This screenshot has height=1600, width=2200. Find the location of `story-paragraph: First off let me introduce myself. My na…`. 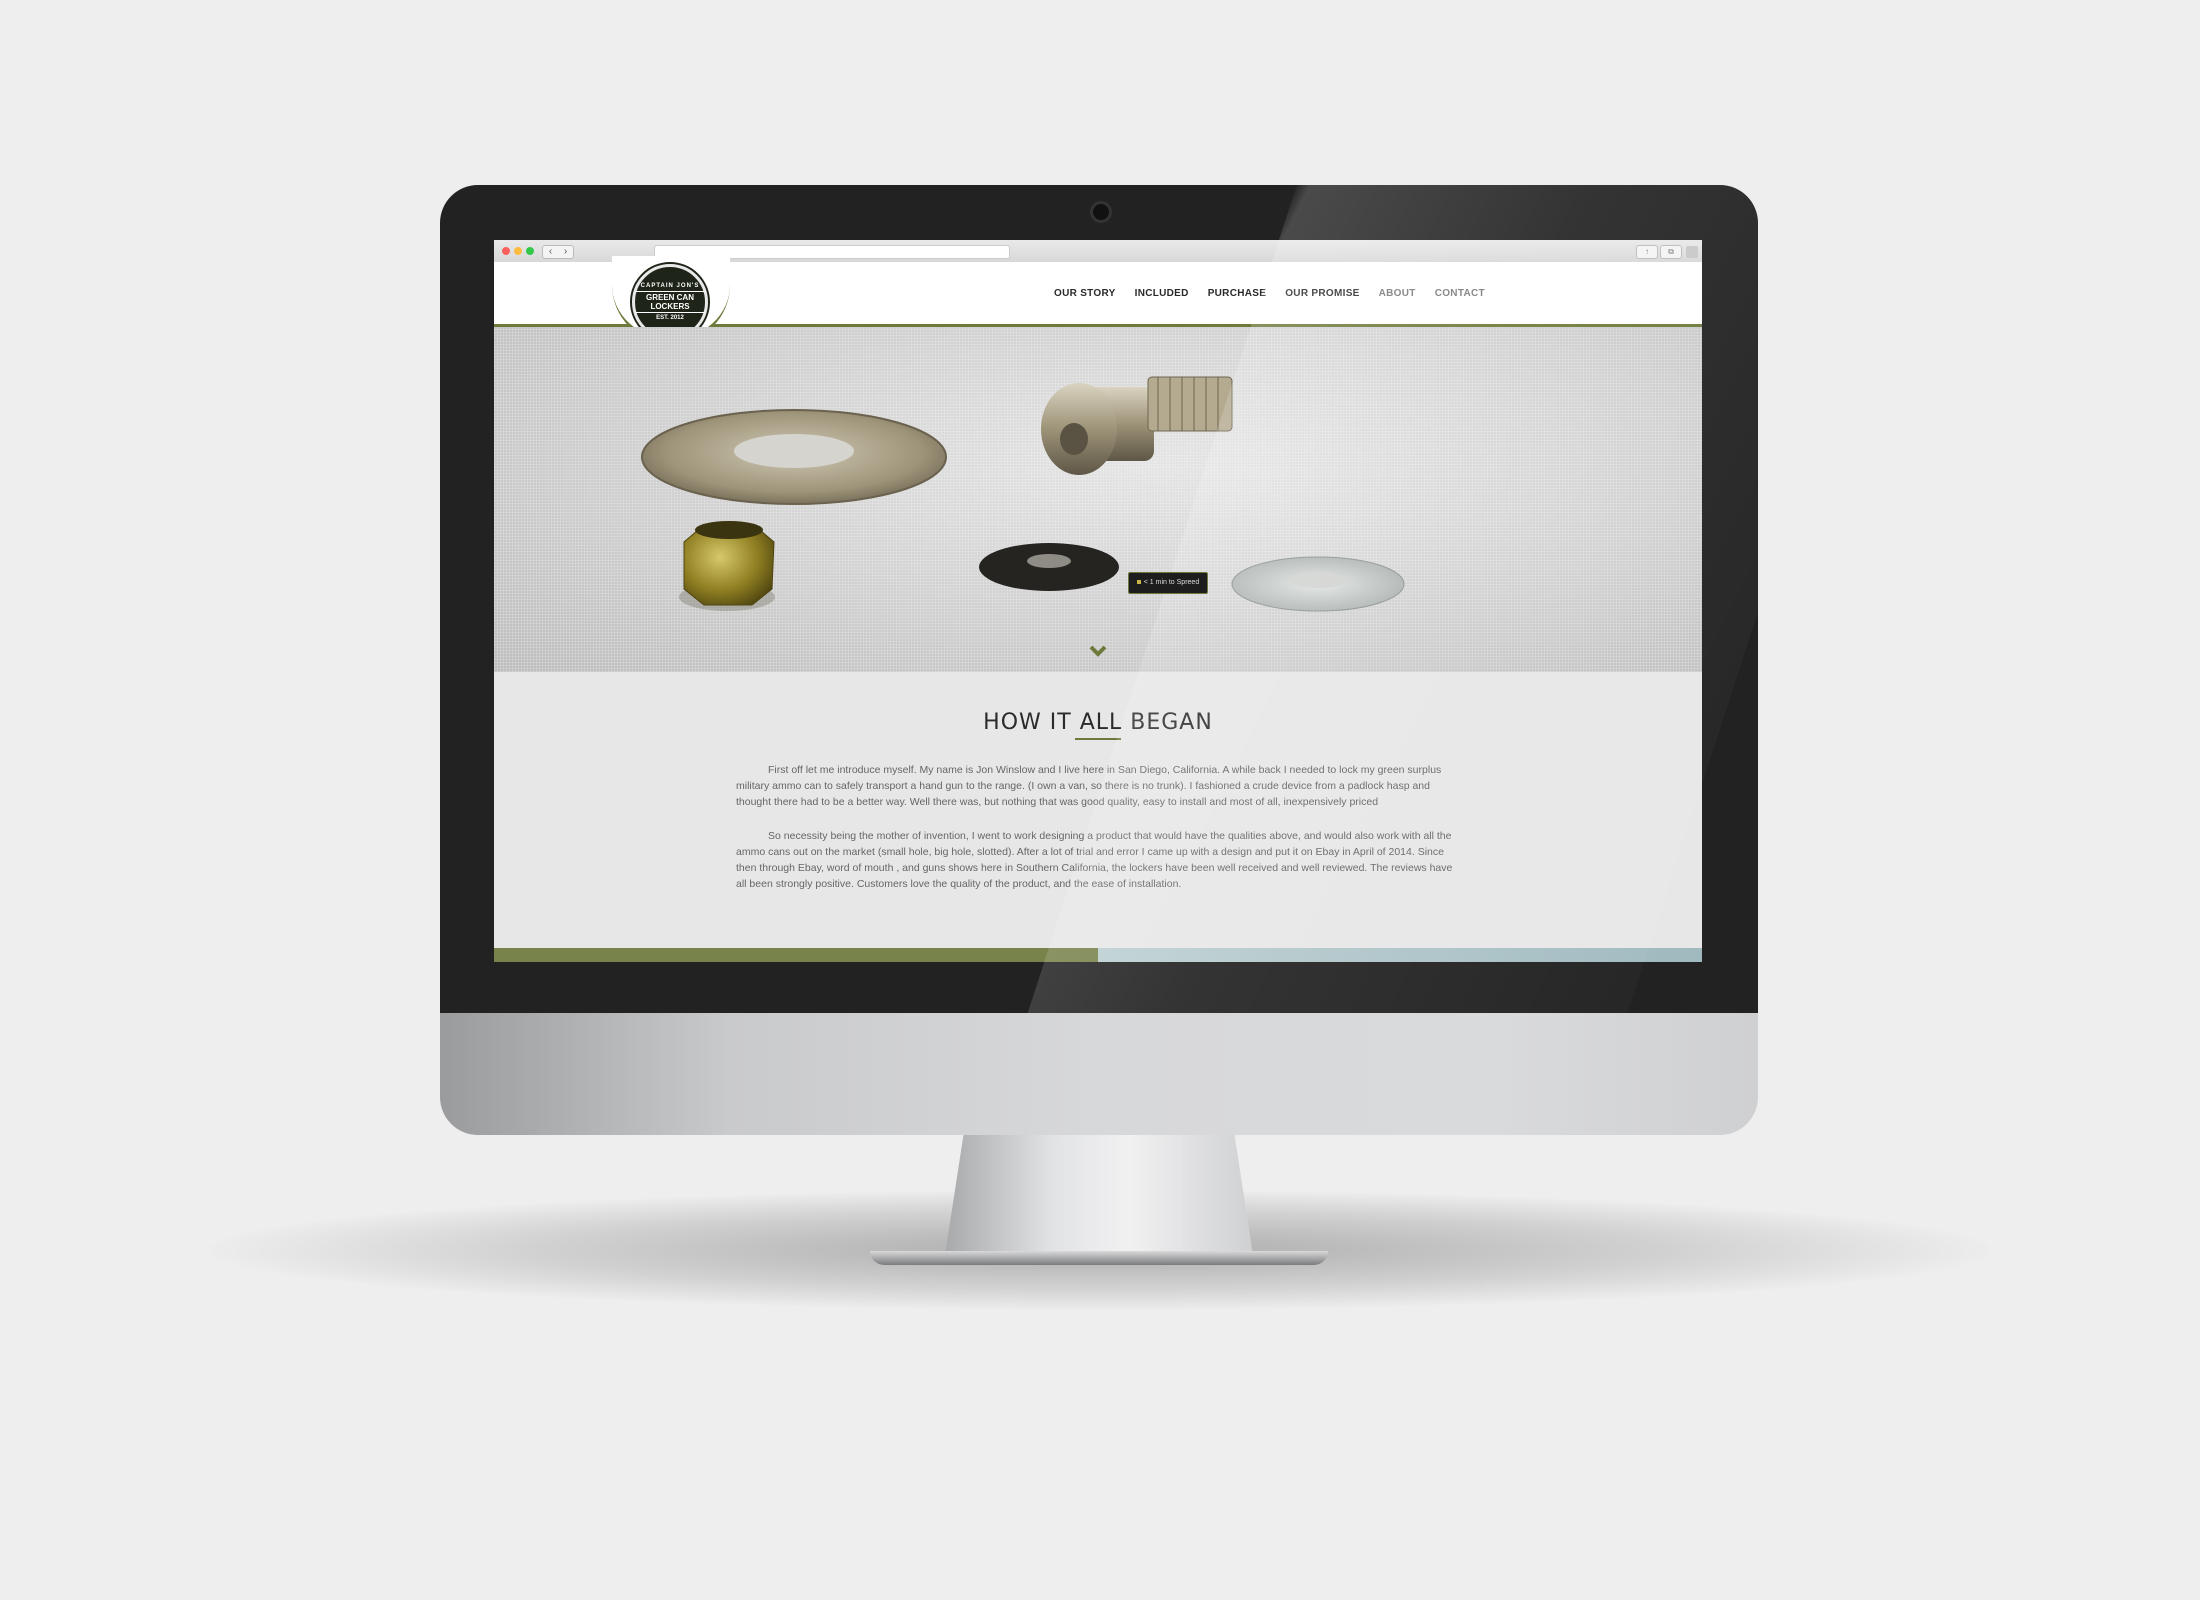

story-paragraph: First off let me introduce myself. My na… is located at coordinates (1089, 786).